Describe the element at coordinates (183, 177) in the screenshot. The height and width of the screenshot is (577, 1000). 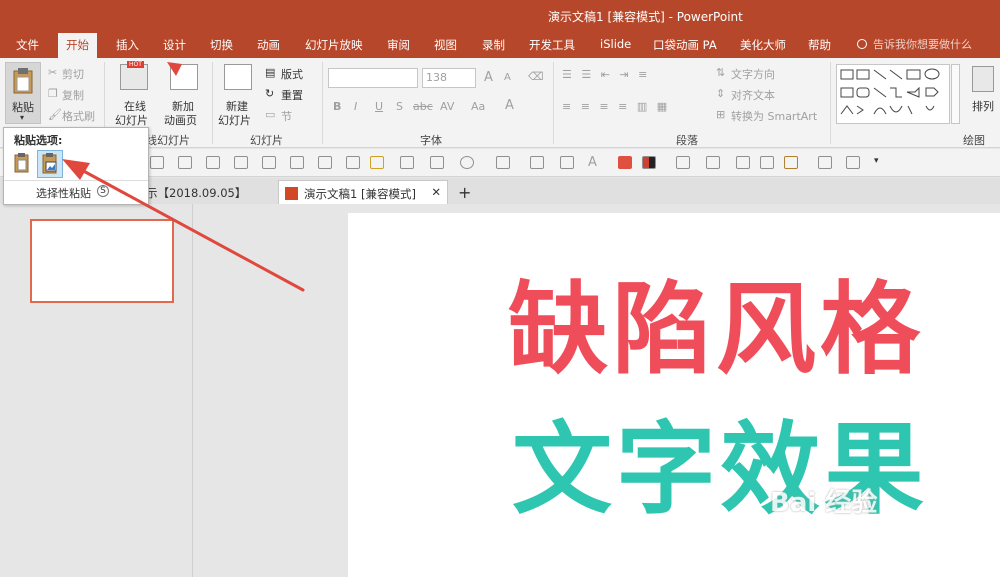
I see `annotation-arrow` at that location.